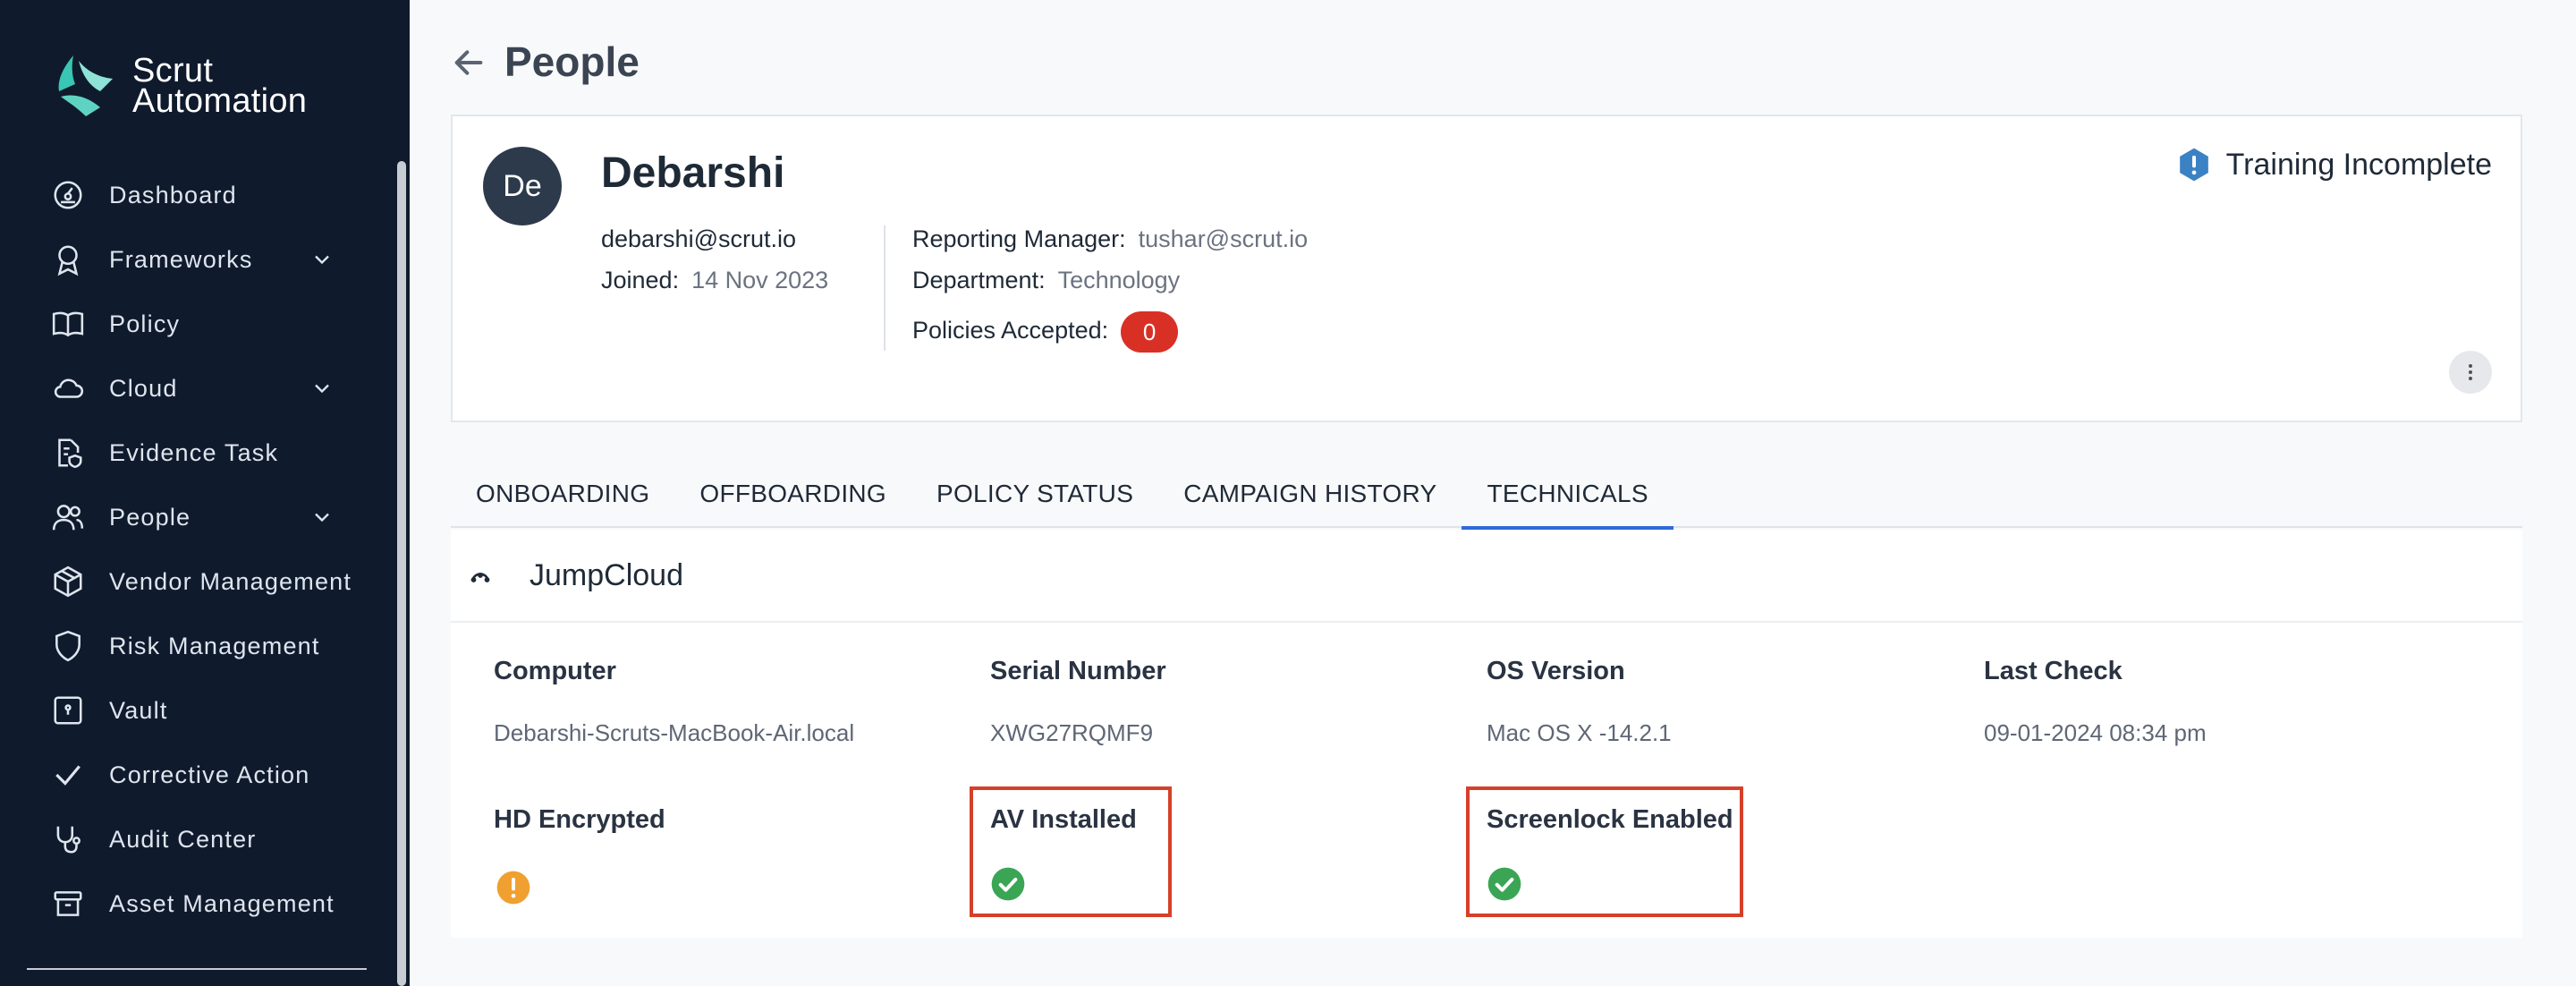 Image resolution: width=2576 pixels, height=986 pixels. Describe the element at coordinates (222, 903) in the screenshot. I see `sidebar-item-label: Asset Management` at that location.